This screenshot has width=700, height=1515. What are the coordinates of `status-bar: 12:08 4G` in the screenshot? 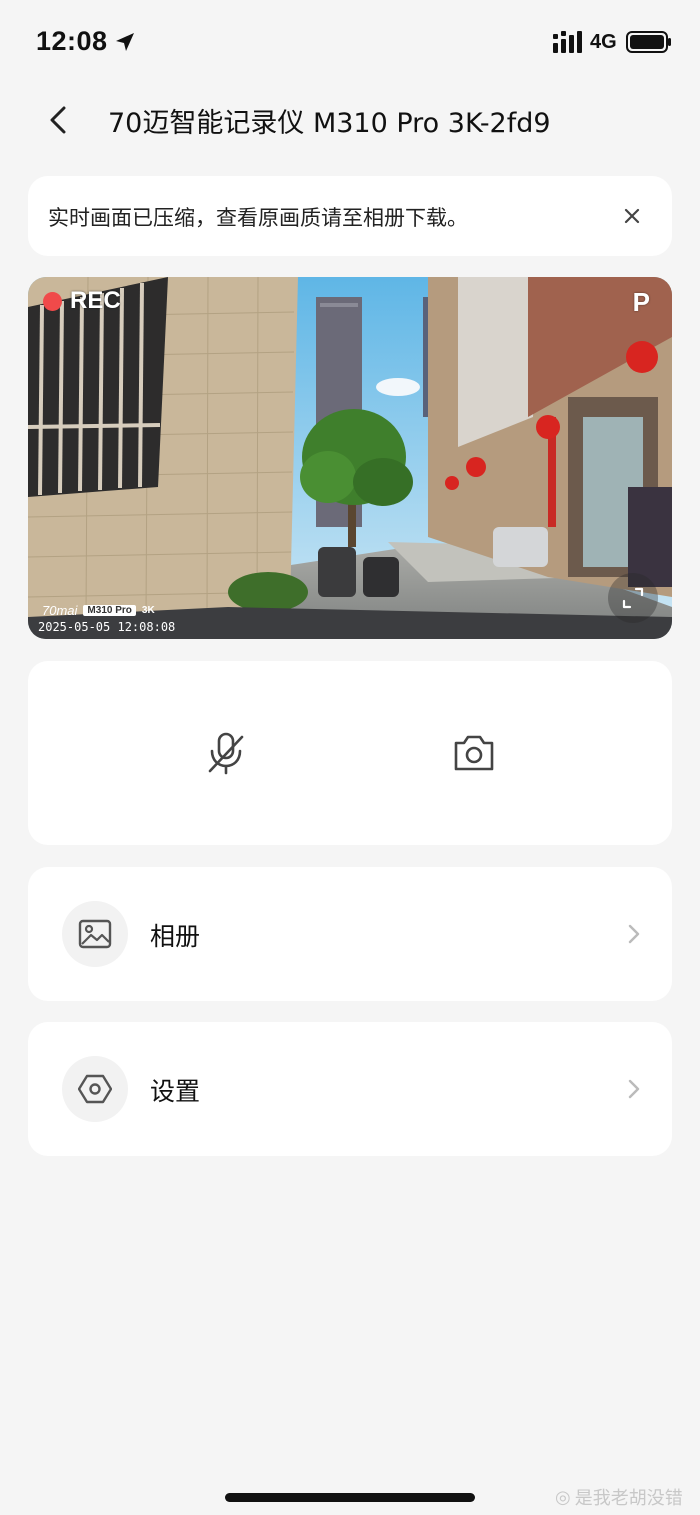 It's located at (350, 42).